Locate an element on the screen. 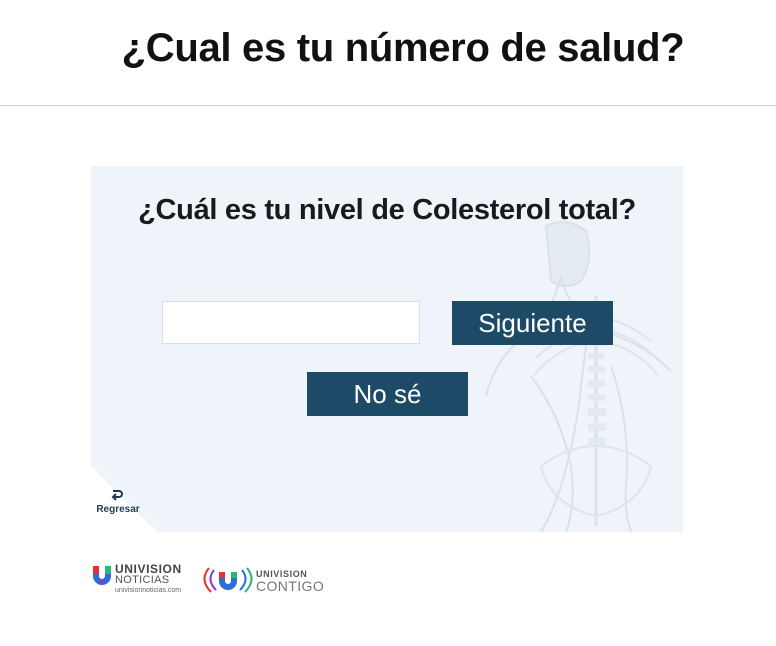 The width and height of the screenshot is (776, 646). univision-contigo-logo: UNIVISION CONTIGO is located at coordinates (266, 580).